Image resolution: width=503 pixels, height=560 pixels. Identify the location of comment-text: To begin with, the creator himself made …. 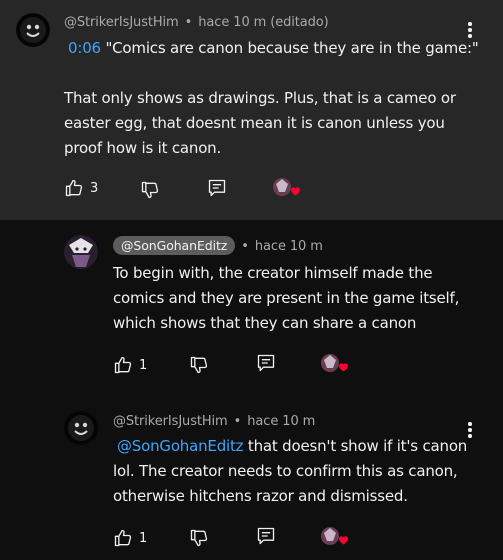
(286, 298).